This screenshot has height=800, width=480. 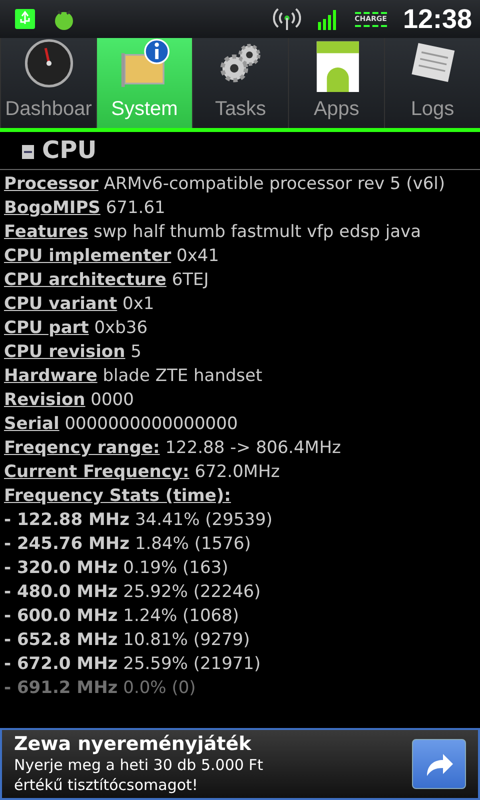 What do you see at coordinates (76, 328) in the screenshot?
I see `info-line: CPU part 0xb36` at bounding box center [76, 328].